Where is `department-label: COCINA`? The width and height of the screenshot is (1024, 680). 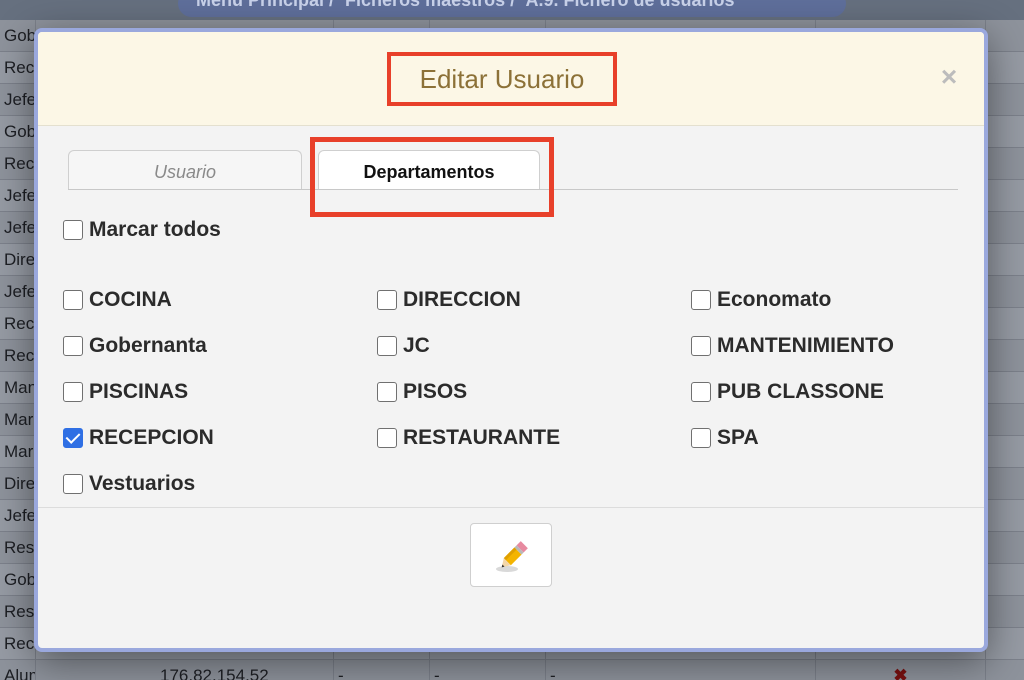 department-label: COCINA is located at coordinates (130, 299).